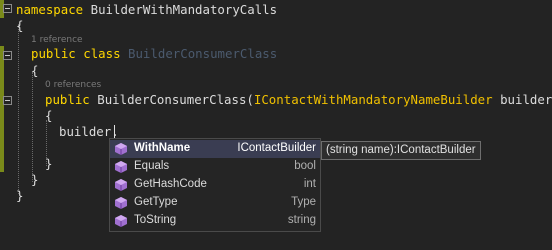 This screenshot has width=552, height=250. Describe the element at coordinates (215, 149) in the screenshot. I see `completion-item: WithName IContactBuilder` at that location.